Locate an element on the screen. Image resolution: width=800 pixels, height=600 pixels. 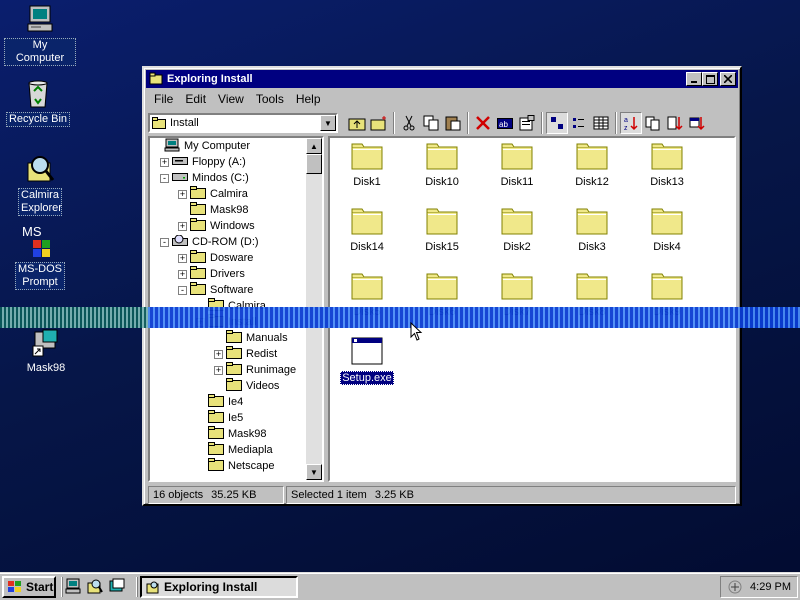
tree-node: Ie4 is located at coordinates (229, 402).